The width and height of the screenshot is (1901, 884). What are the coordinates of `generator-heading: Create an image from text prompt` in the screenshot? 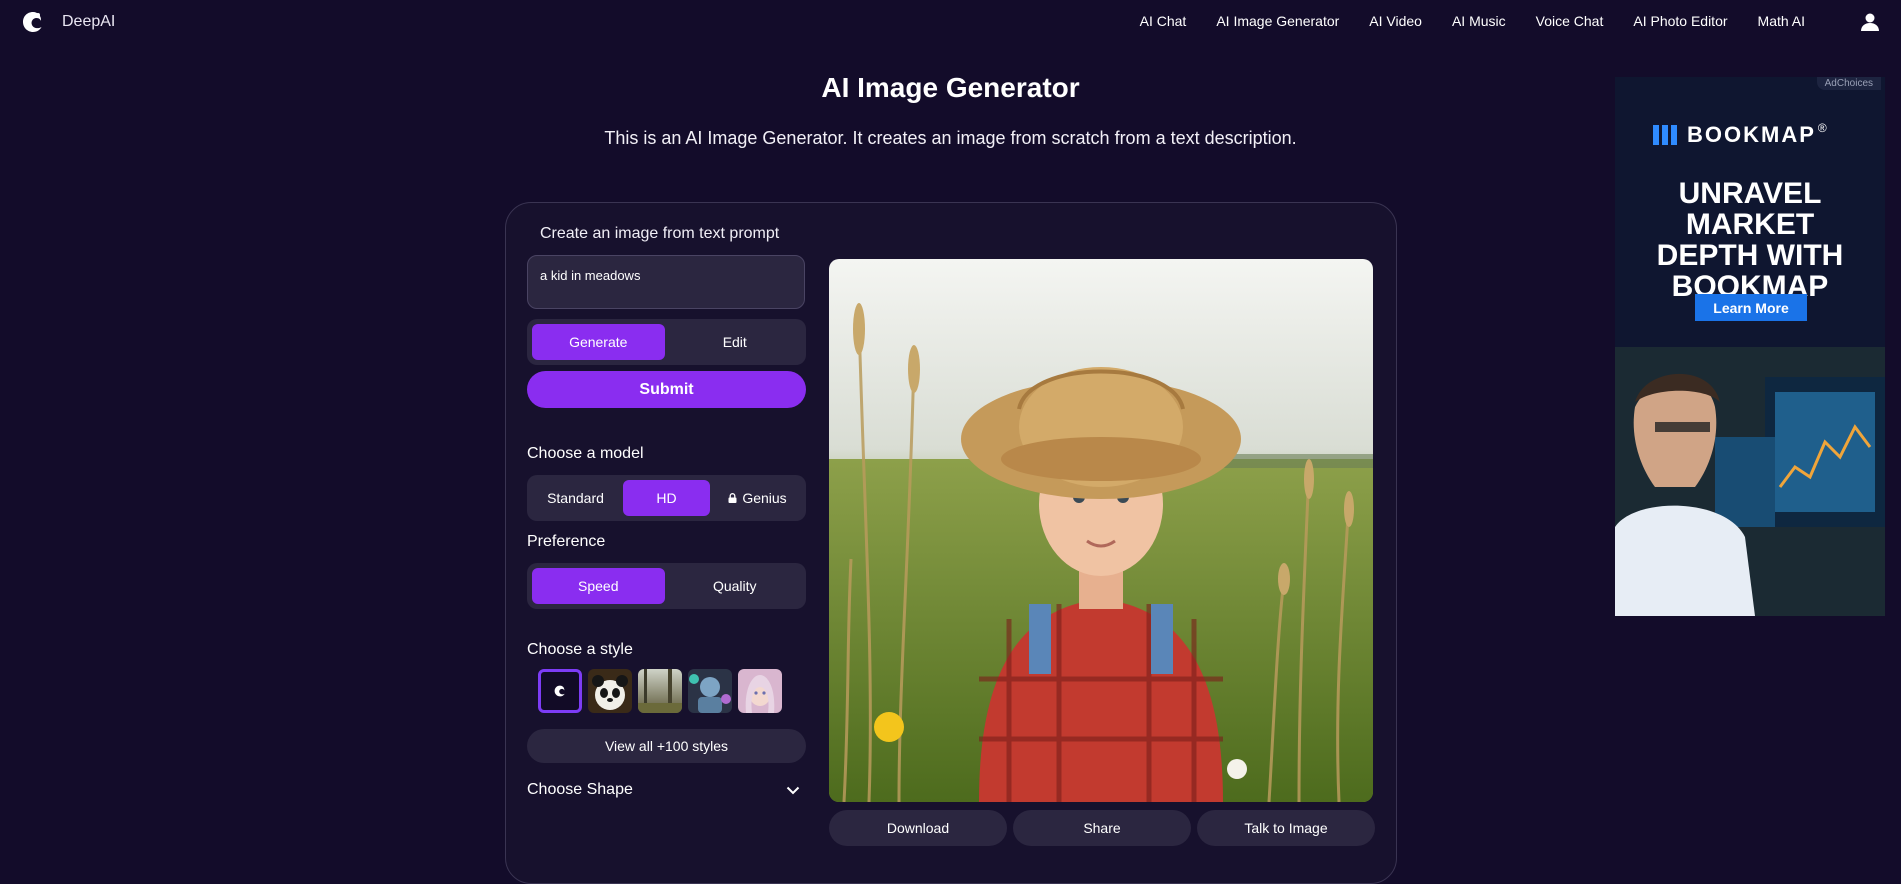 It's located at (660, 233).